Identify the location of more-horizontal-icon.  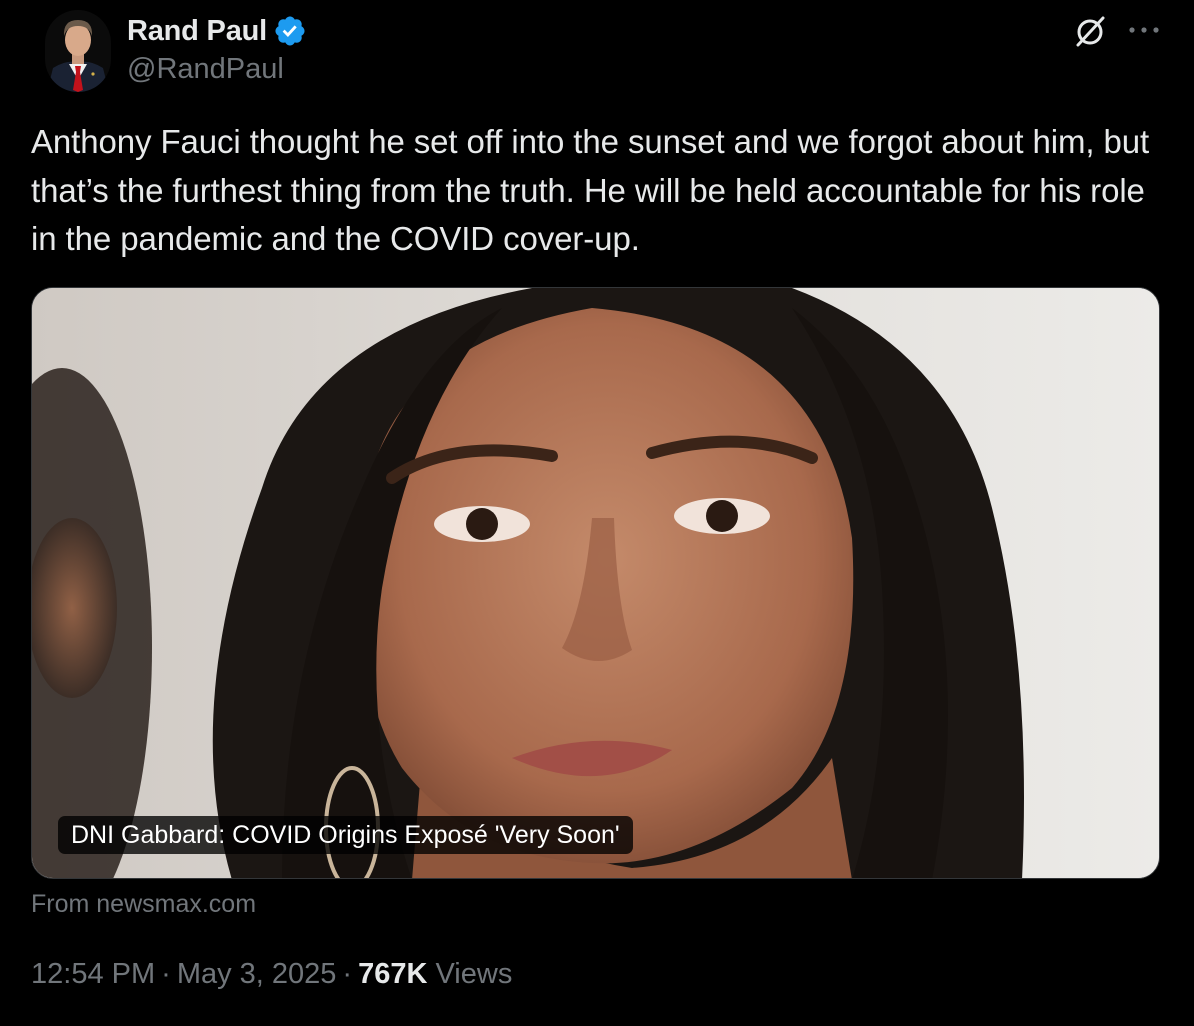
(1144, 30).